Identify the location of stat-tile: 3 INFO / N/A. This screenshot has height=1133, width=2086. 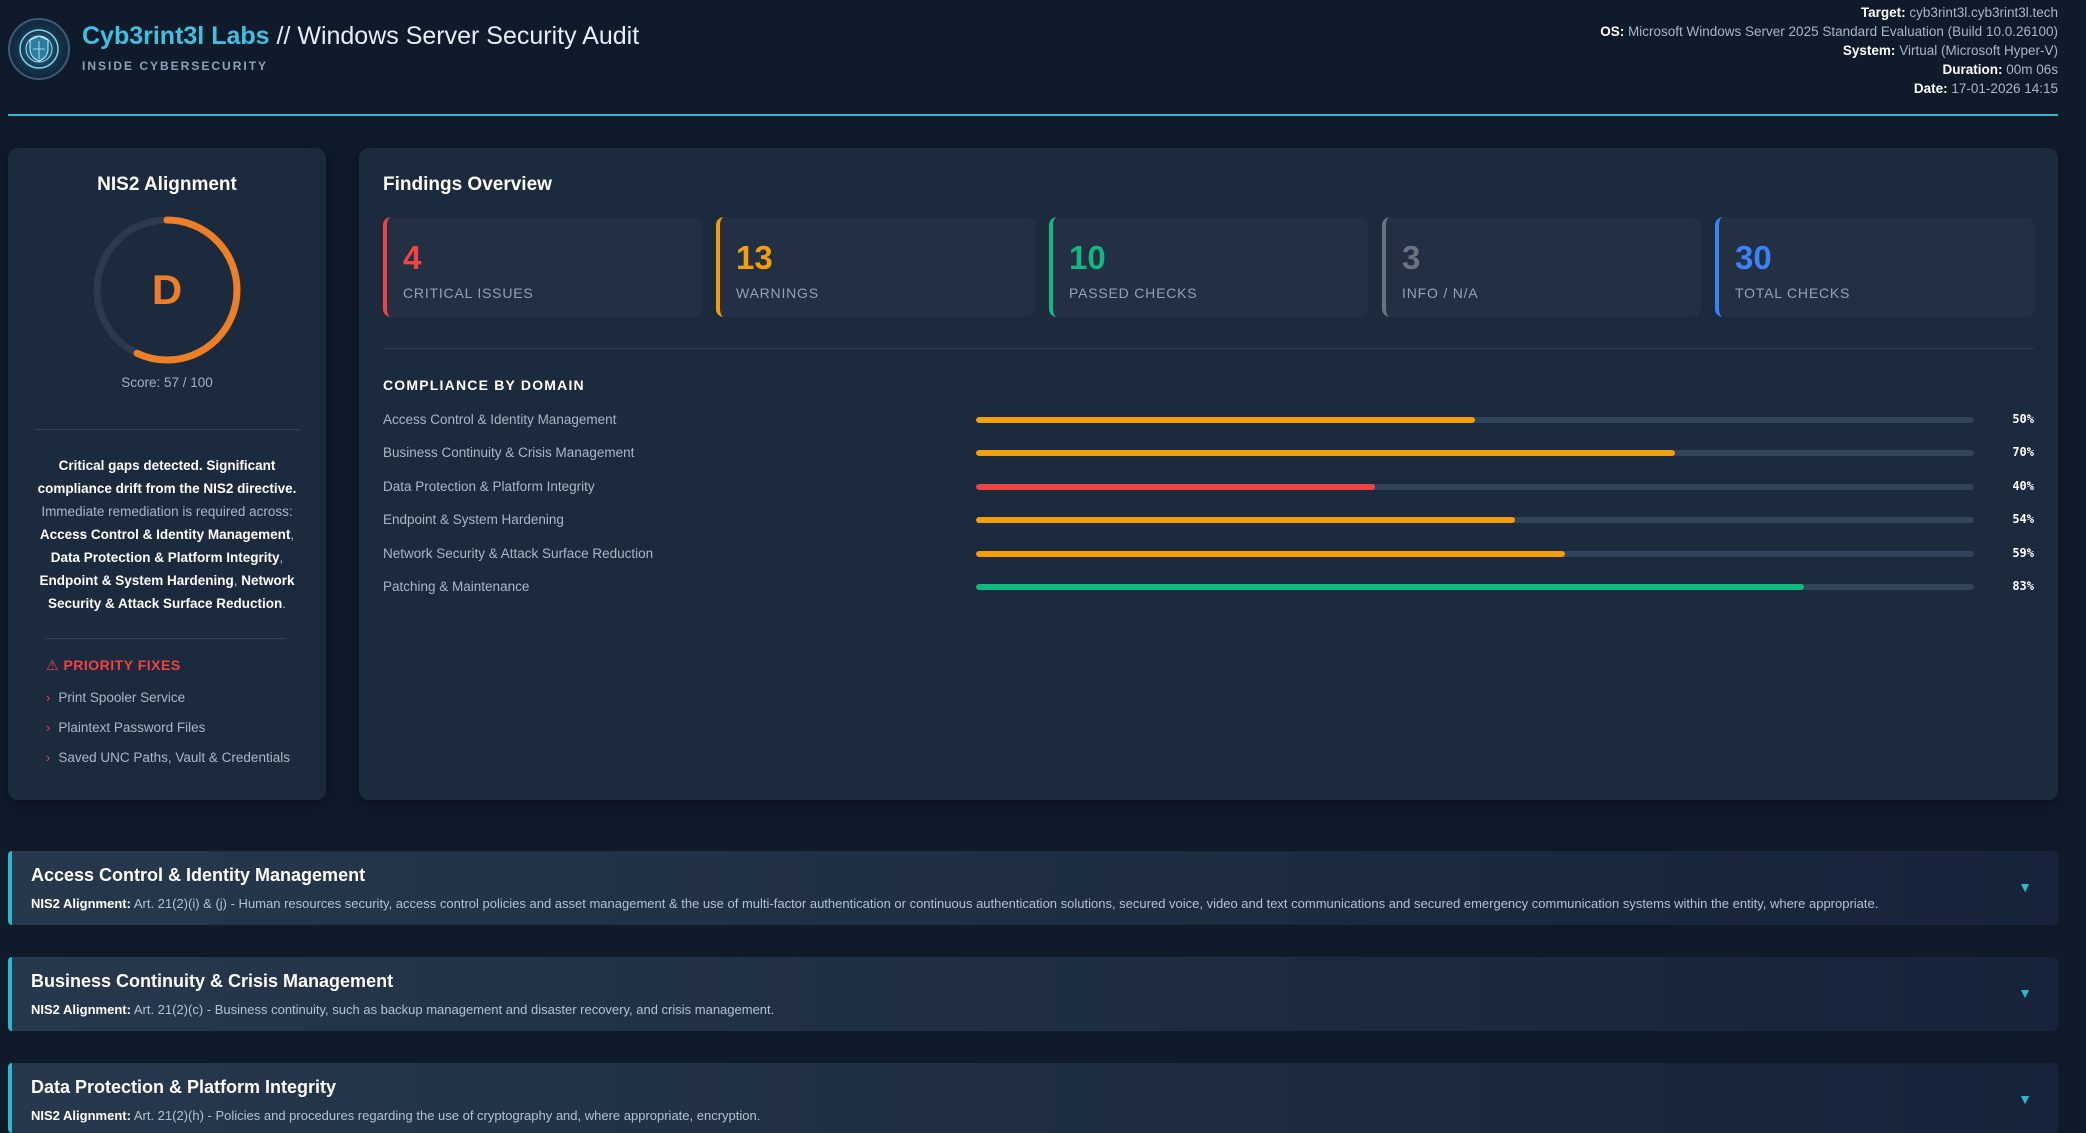
(1541, 267).